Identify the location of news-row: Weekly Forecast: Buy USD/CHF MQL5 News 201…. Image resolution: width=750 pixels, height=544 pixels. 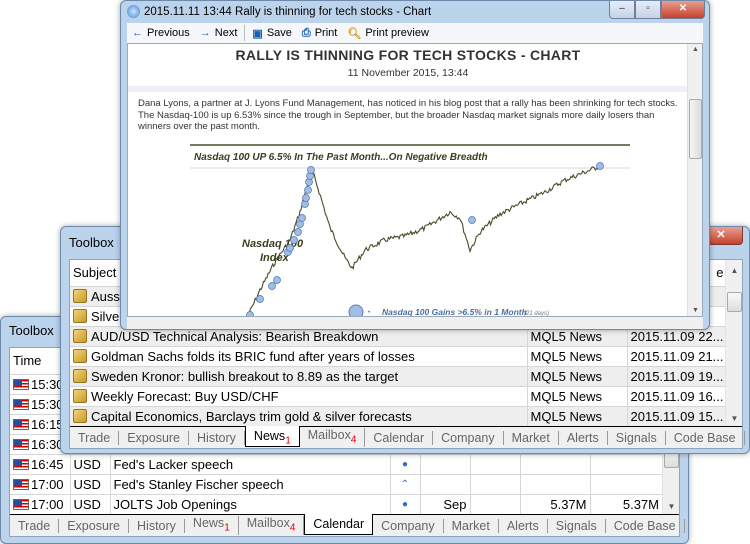
(399, 396).